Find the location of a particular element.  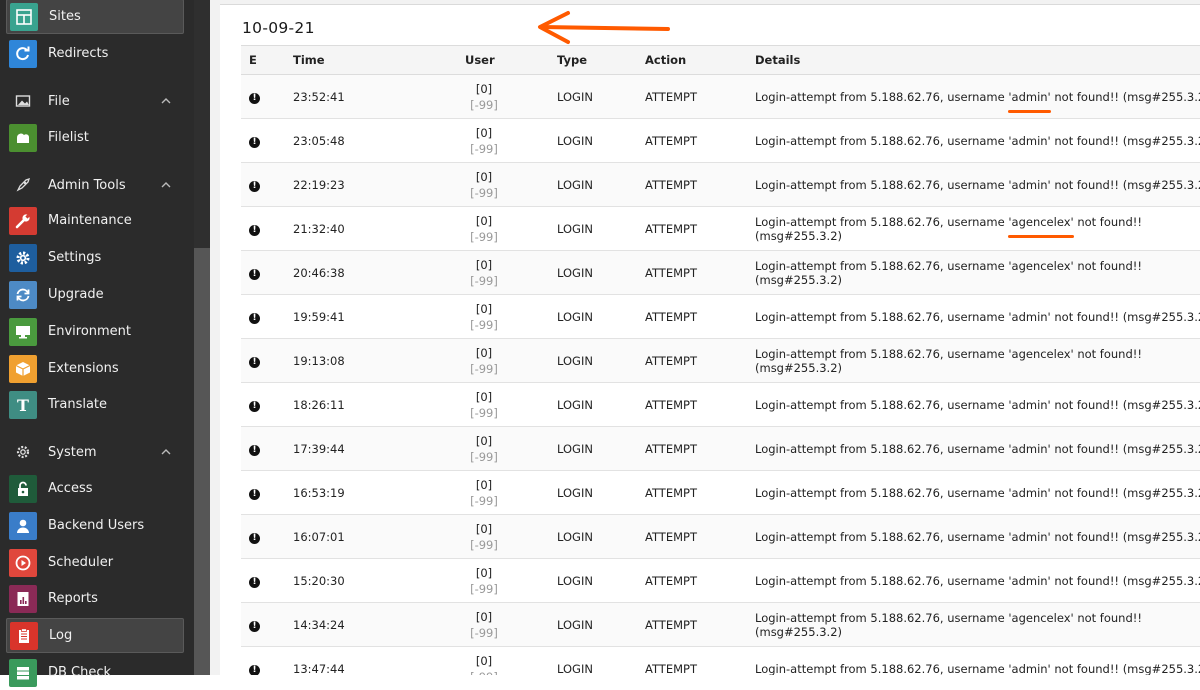

sidebar-item-label: Reports is located at coordinates (73, 598).